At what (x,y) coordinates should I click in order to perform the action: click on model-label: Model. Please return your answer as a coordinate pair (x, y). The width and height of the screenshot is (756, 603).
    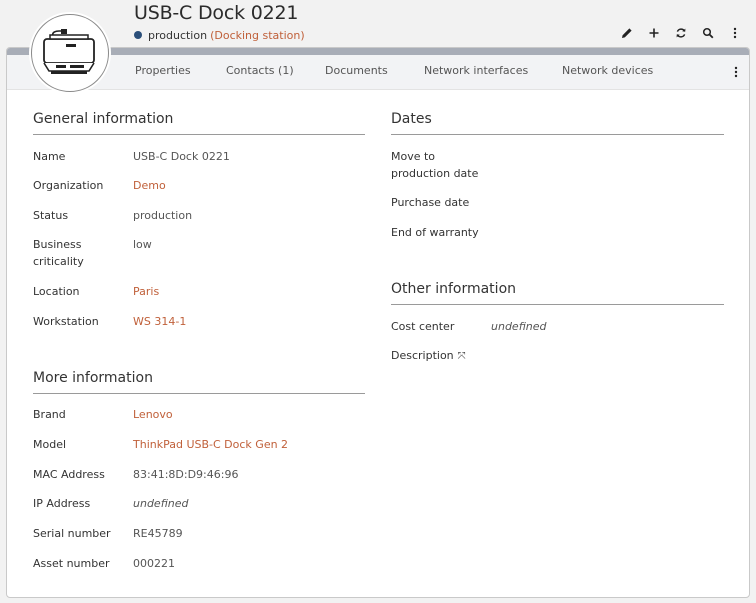
    Looking at the image, I should click on (50, 444).